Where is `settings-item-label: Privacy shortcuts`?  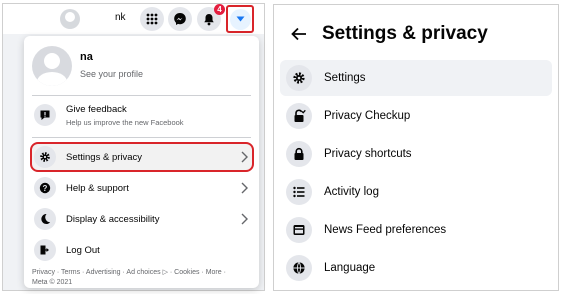 settings-item-label: Privacy shortcuts is located at coordinates (368, 154).